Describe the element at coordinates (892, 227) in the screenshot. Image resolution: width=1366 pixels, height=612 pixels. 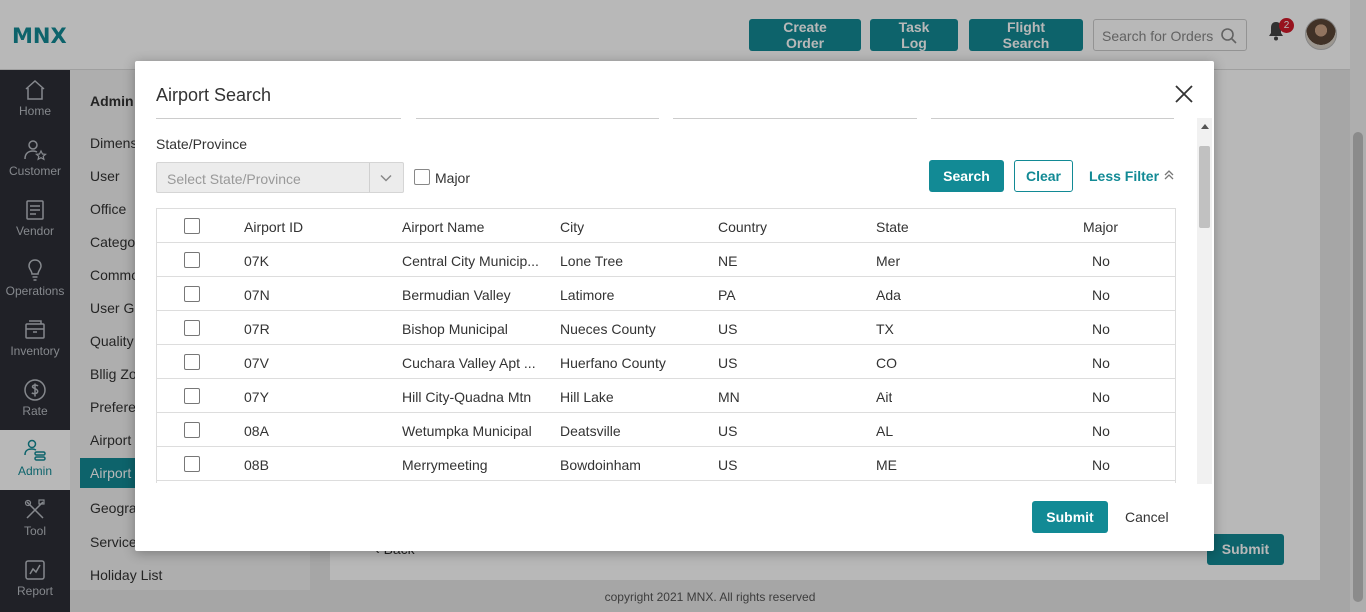
I see `column-header-state: State` at that location.